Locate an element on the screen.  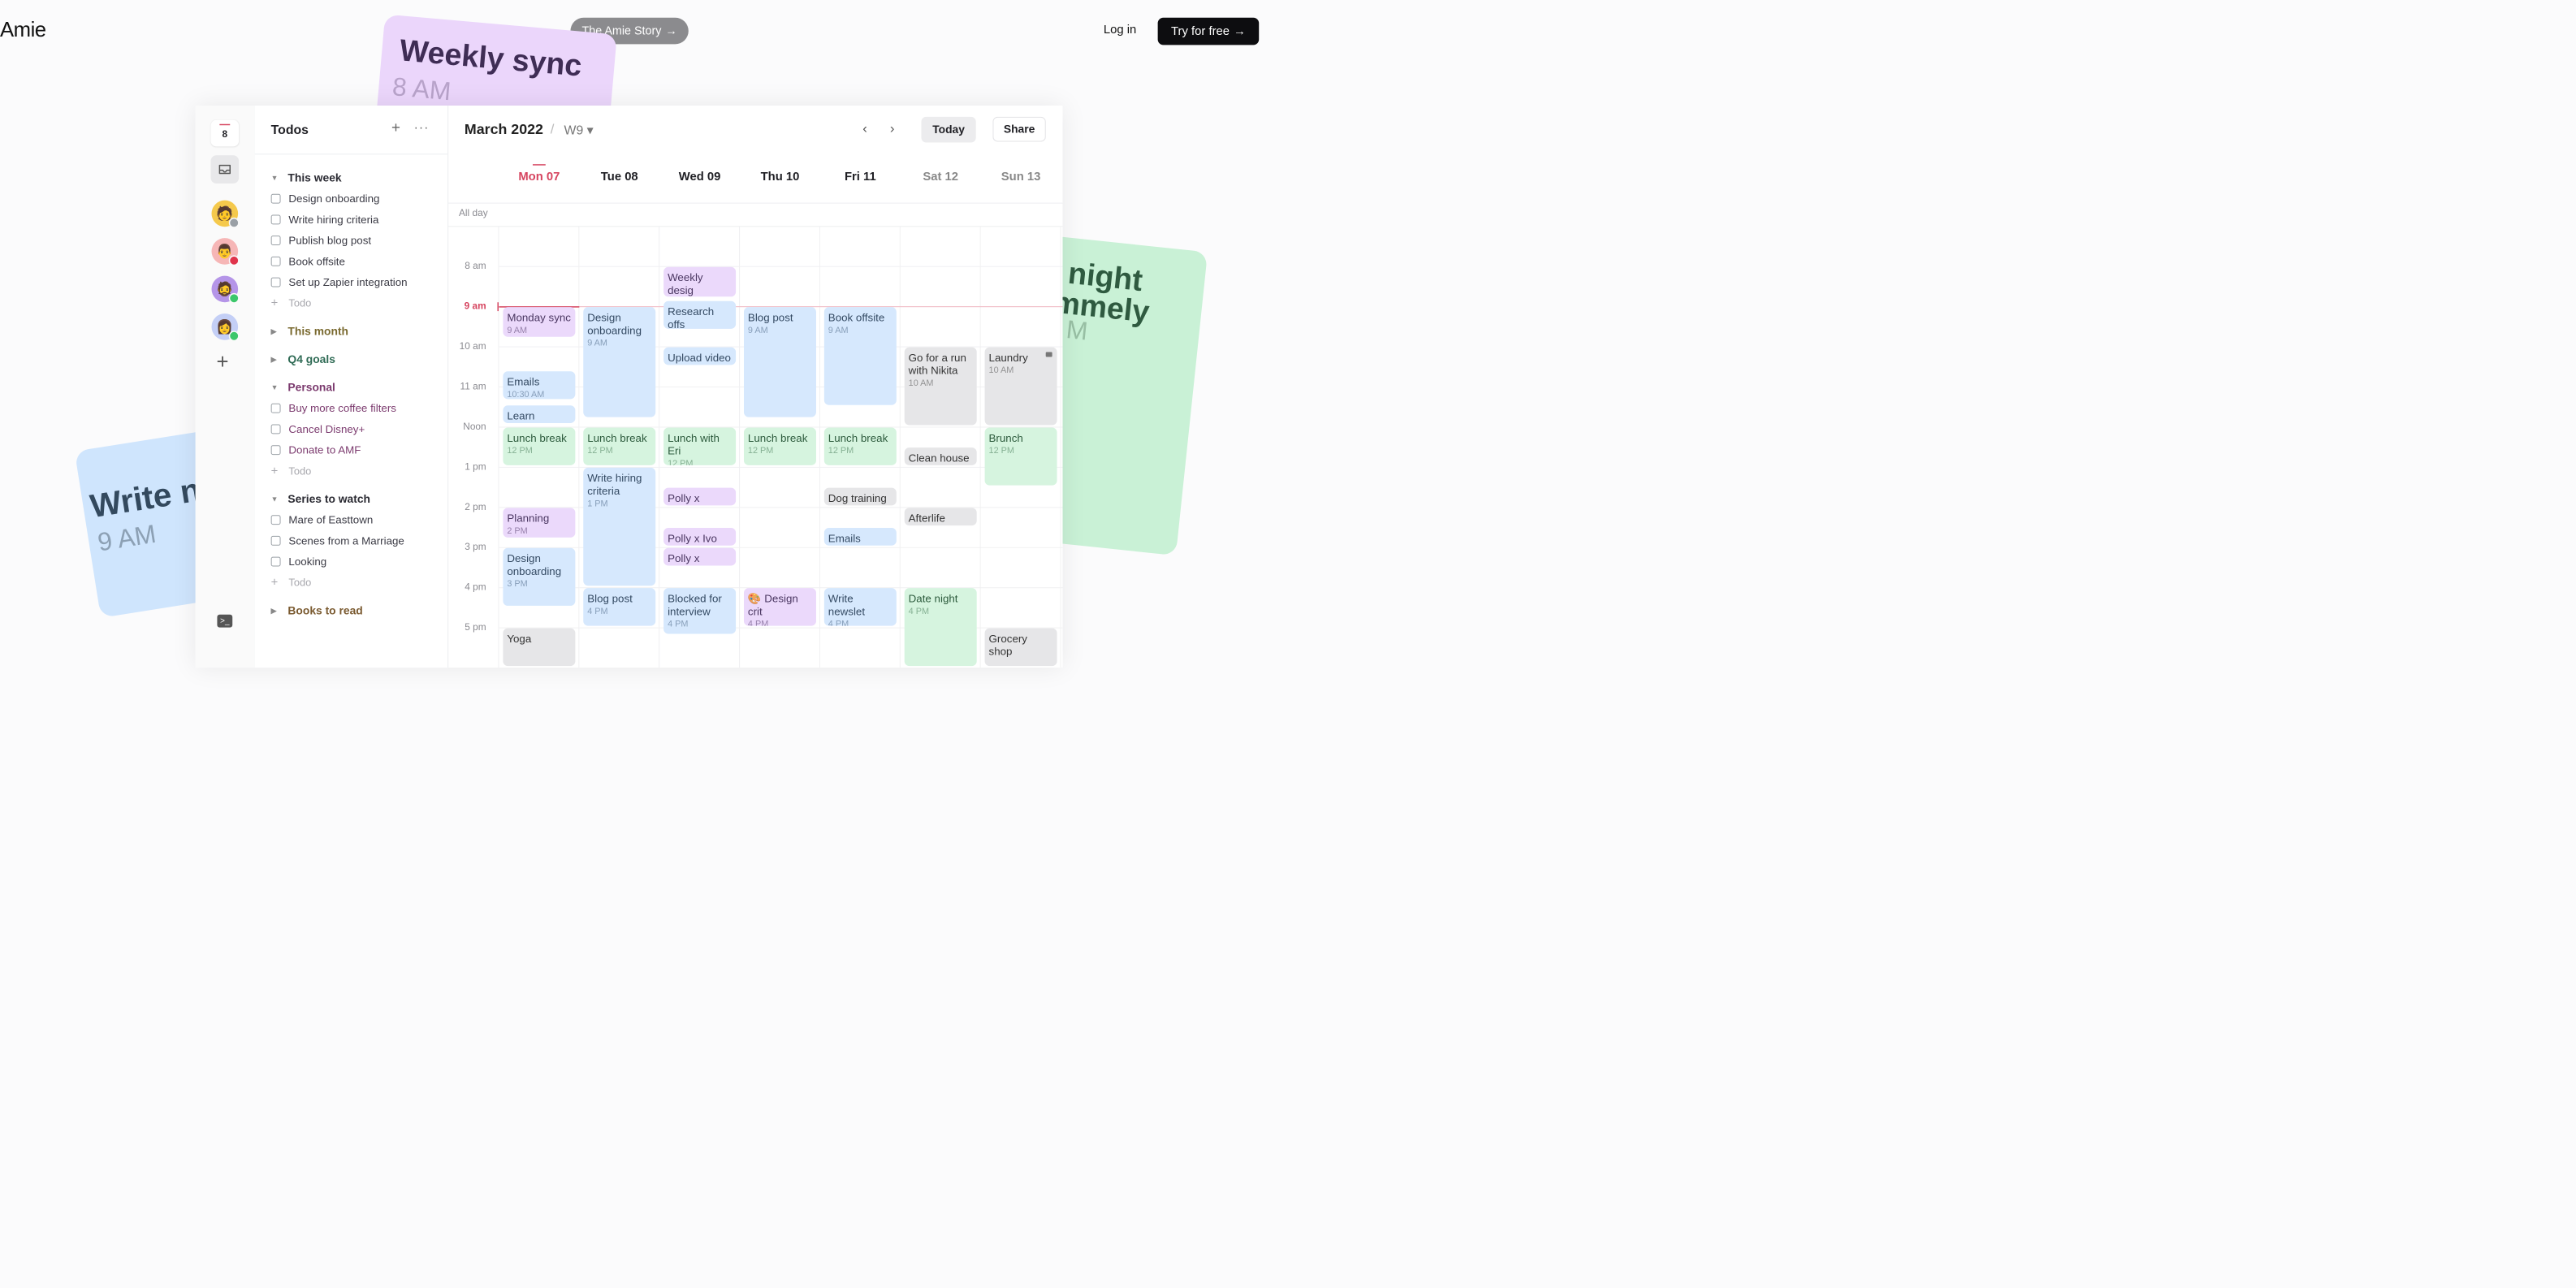
try-for-free-button: Try for free → is located at coordinates (1209, 31).